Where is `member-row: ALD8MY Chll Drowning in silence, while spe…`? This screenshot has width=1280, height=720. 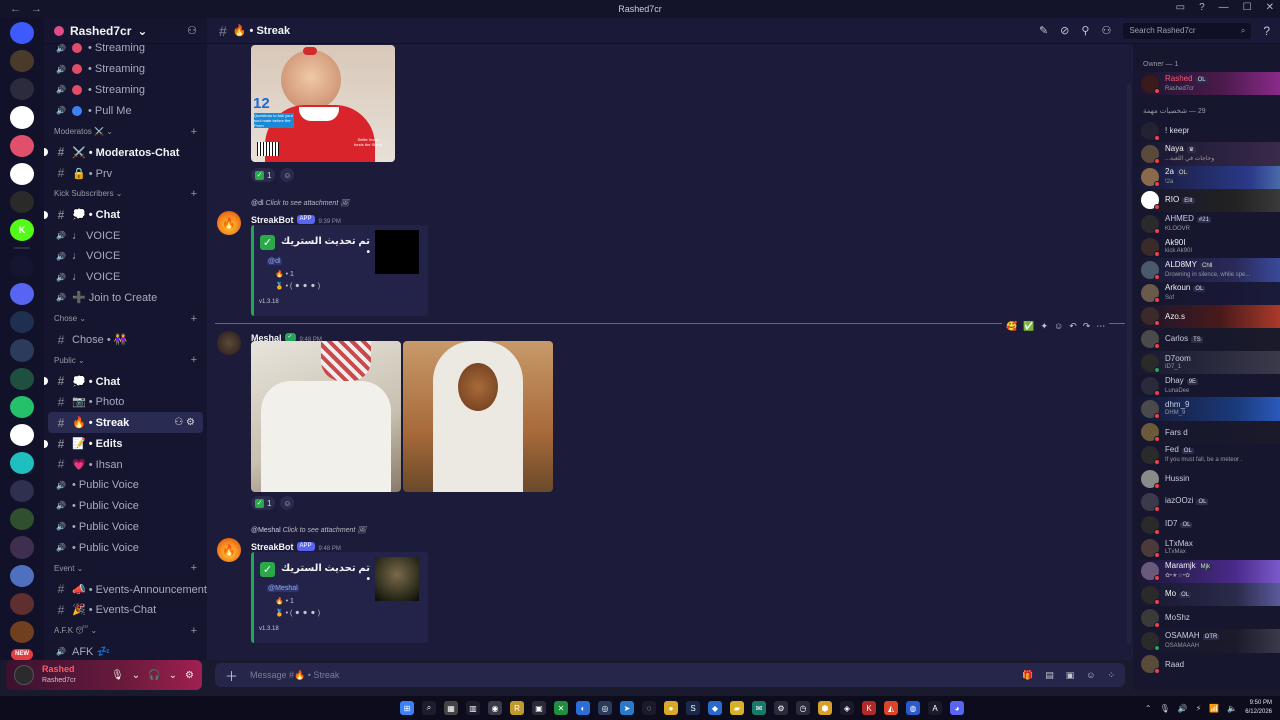 member-row: ALD8MY Chll Drowning in silence, while spe… is located at coordinates (1206, 270).